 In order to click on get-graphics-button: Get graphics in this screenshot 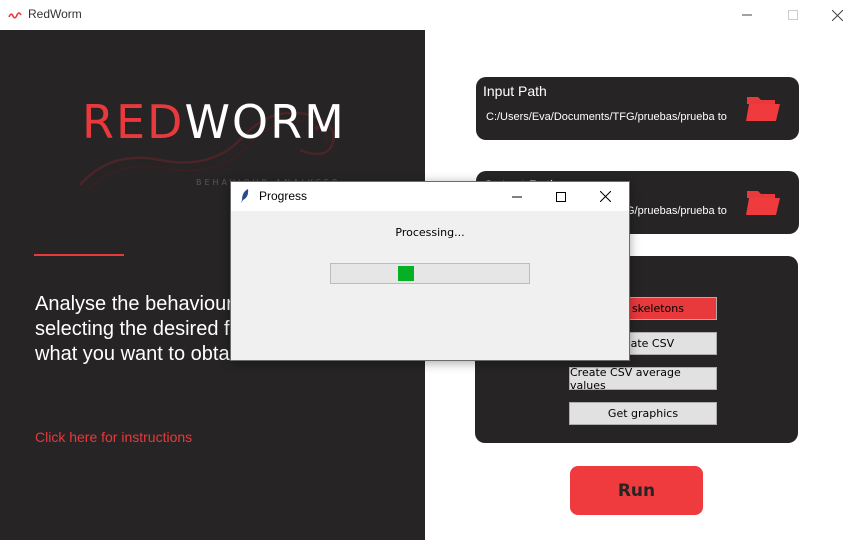, I will do `click(643, 413)`.